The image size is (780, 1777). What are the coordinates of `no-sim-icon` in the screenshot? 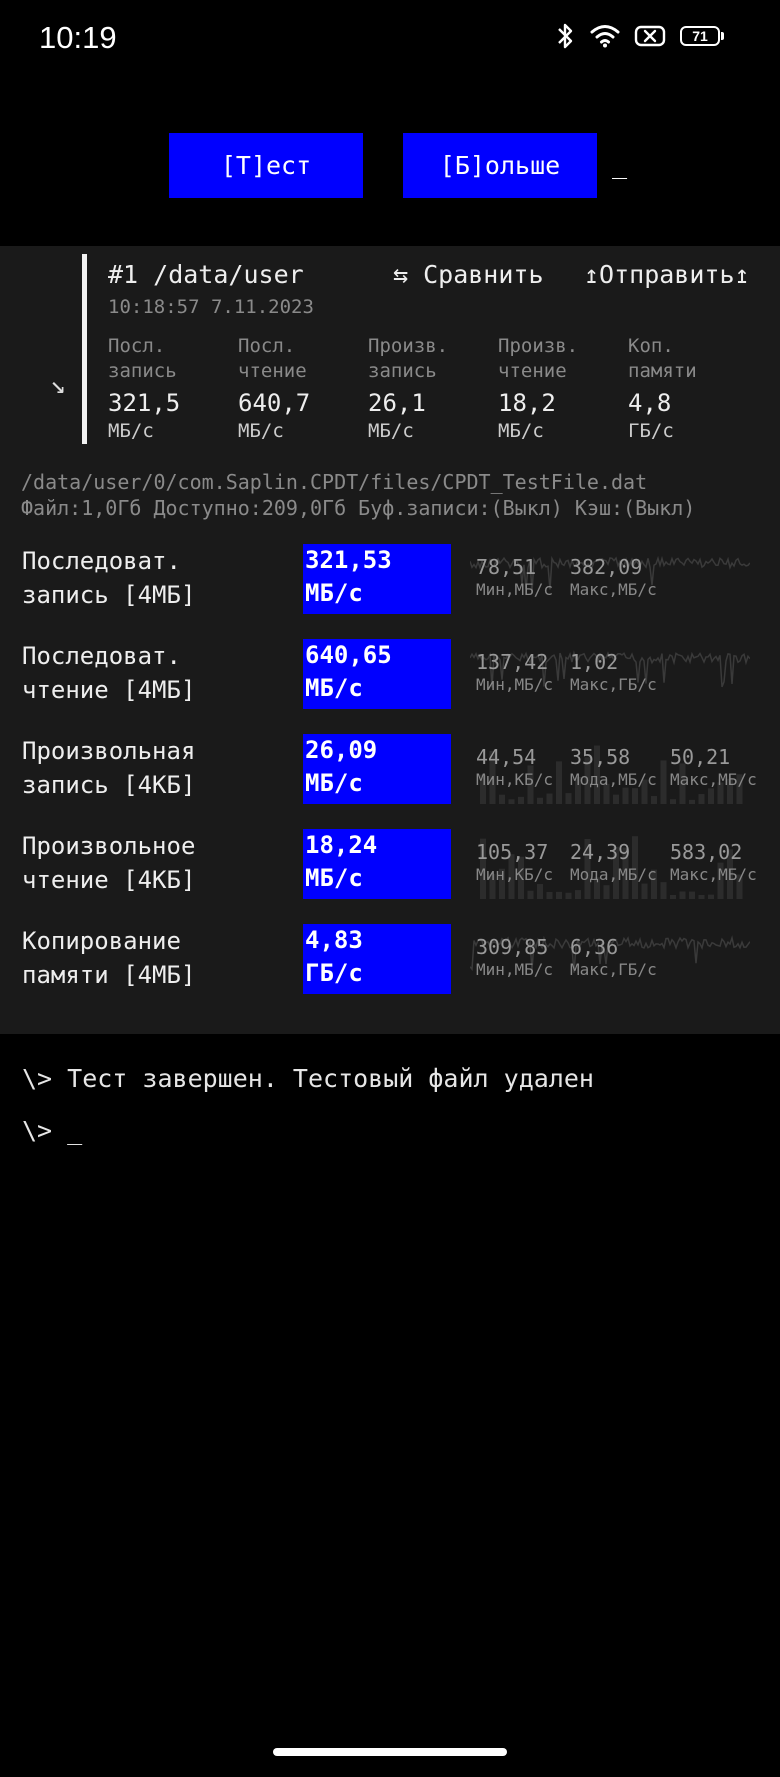 It's located at (650, 36).